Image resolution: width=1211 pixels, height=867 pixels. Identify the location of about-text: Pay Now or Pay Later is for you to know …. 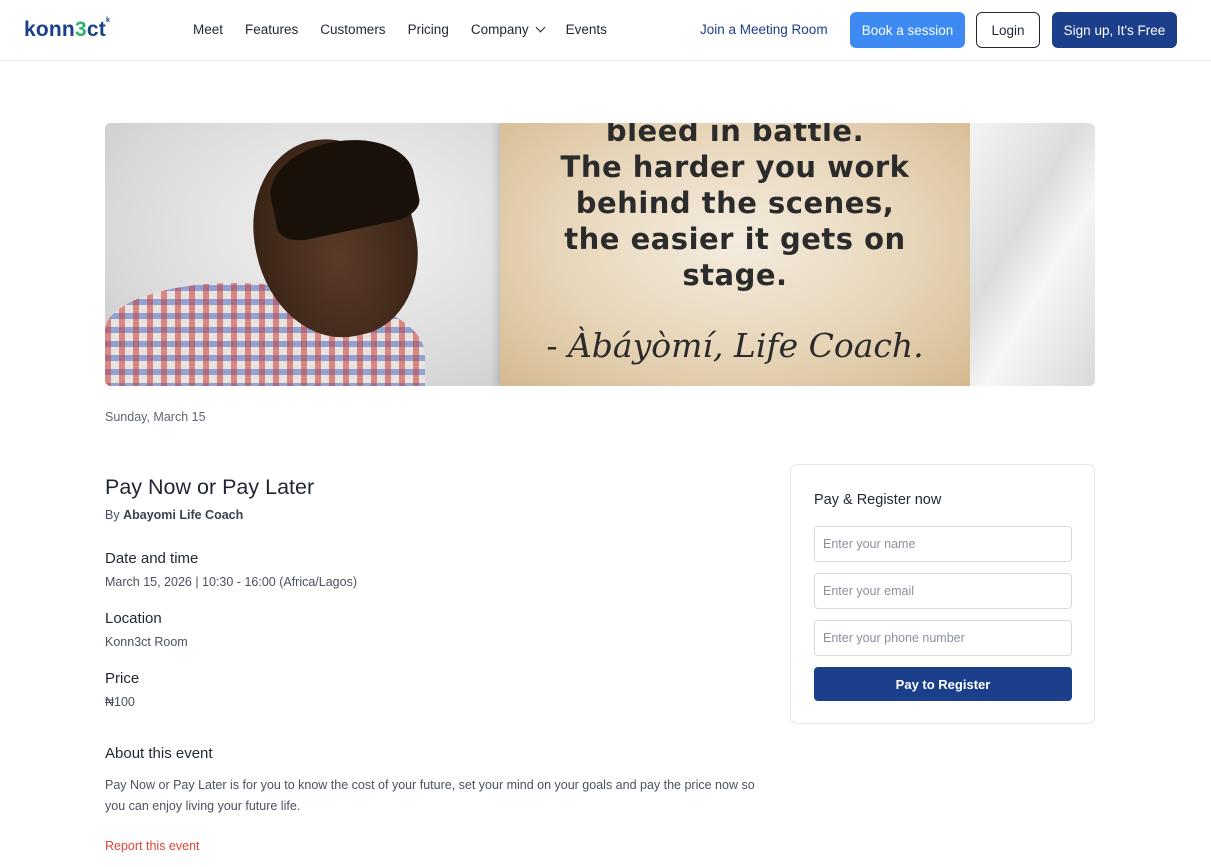
(430, 795).